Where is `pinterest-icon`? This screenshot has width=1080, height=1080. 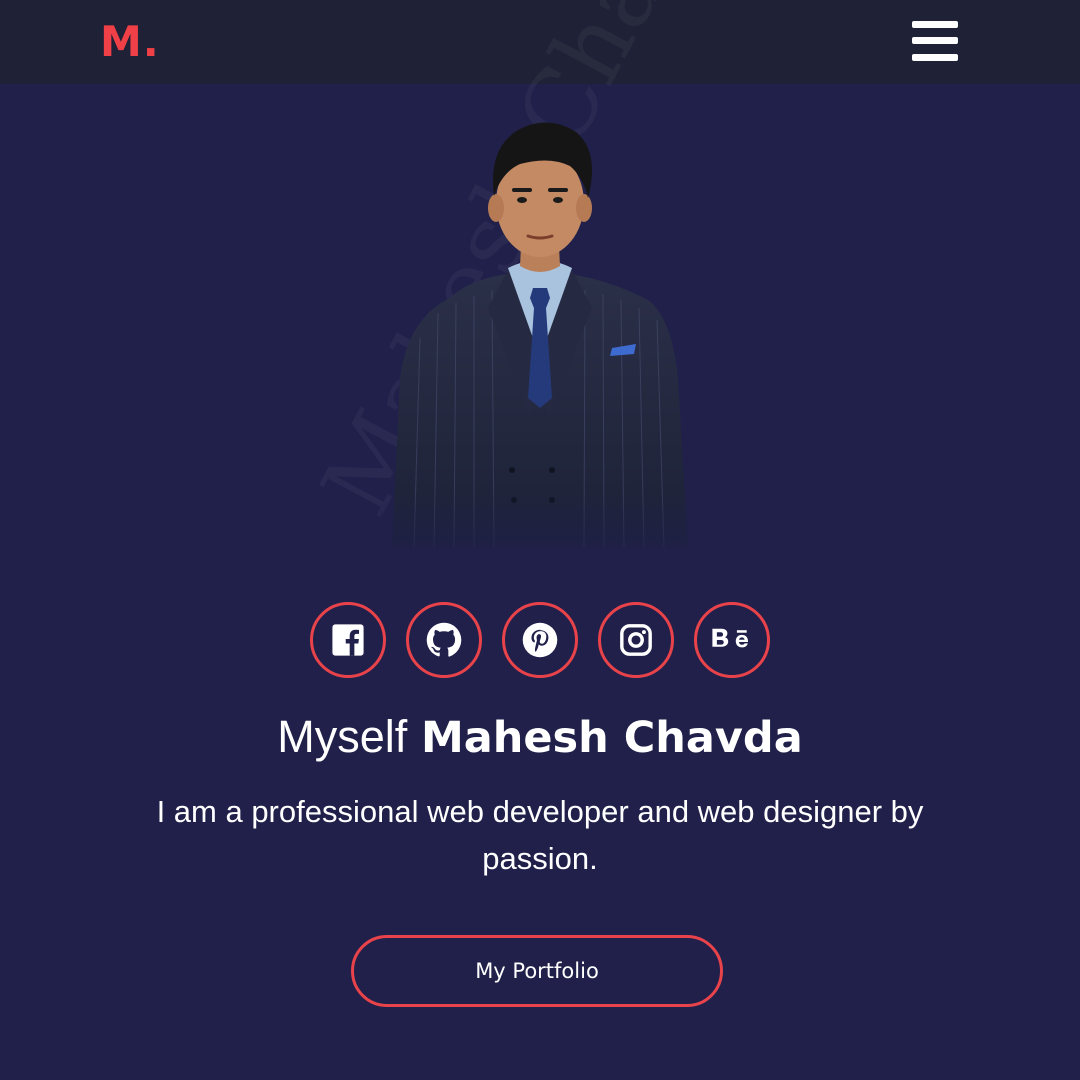
pinterest-icon is located at coordinates (540, 640).